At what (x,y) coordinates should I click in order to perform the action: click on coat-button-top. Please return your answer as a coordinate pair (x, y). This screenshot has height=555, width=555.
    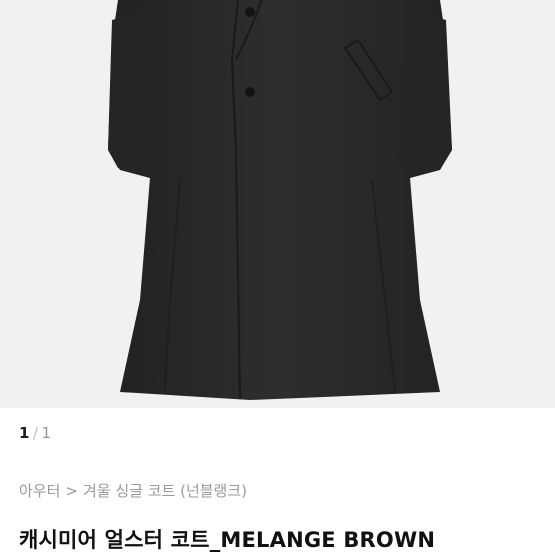
    Looking at the image, I should click on (250, 12).